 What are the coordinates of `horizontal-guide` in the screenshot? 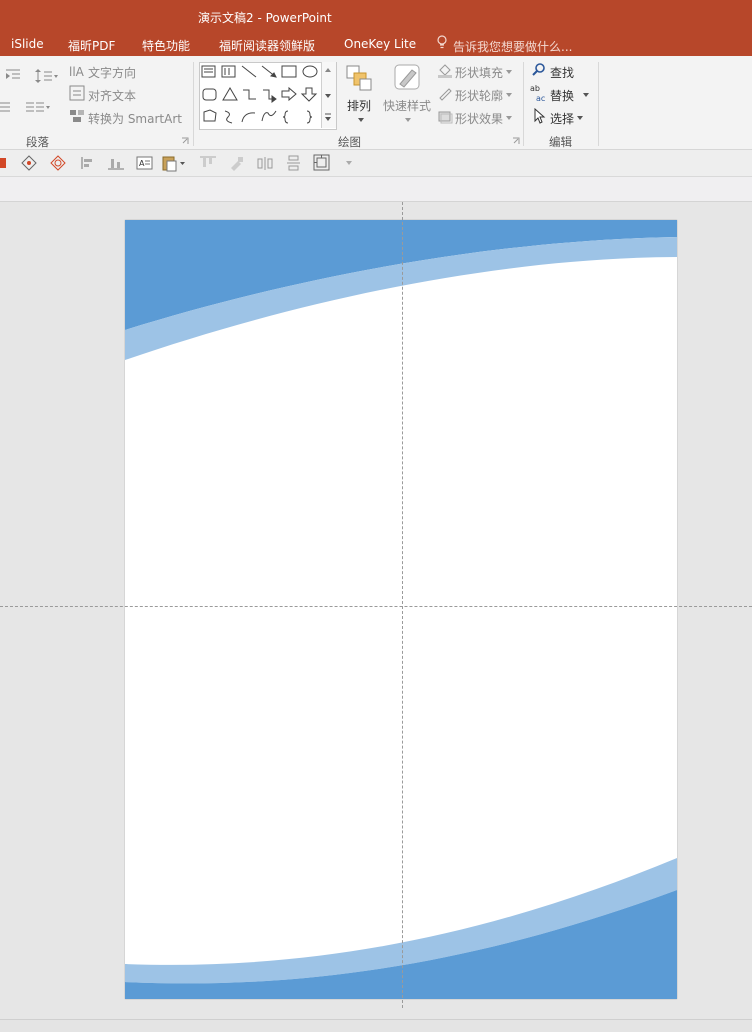 It's located at (376, 606).